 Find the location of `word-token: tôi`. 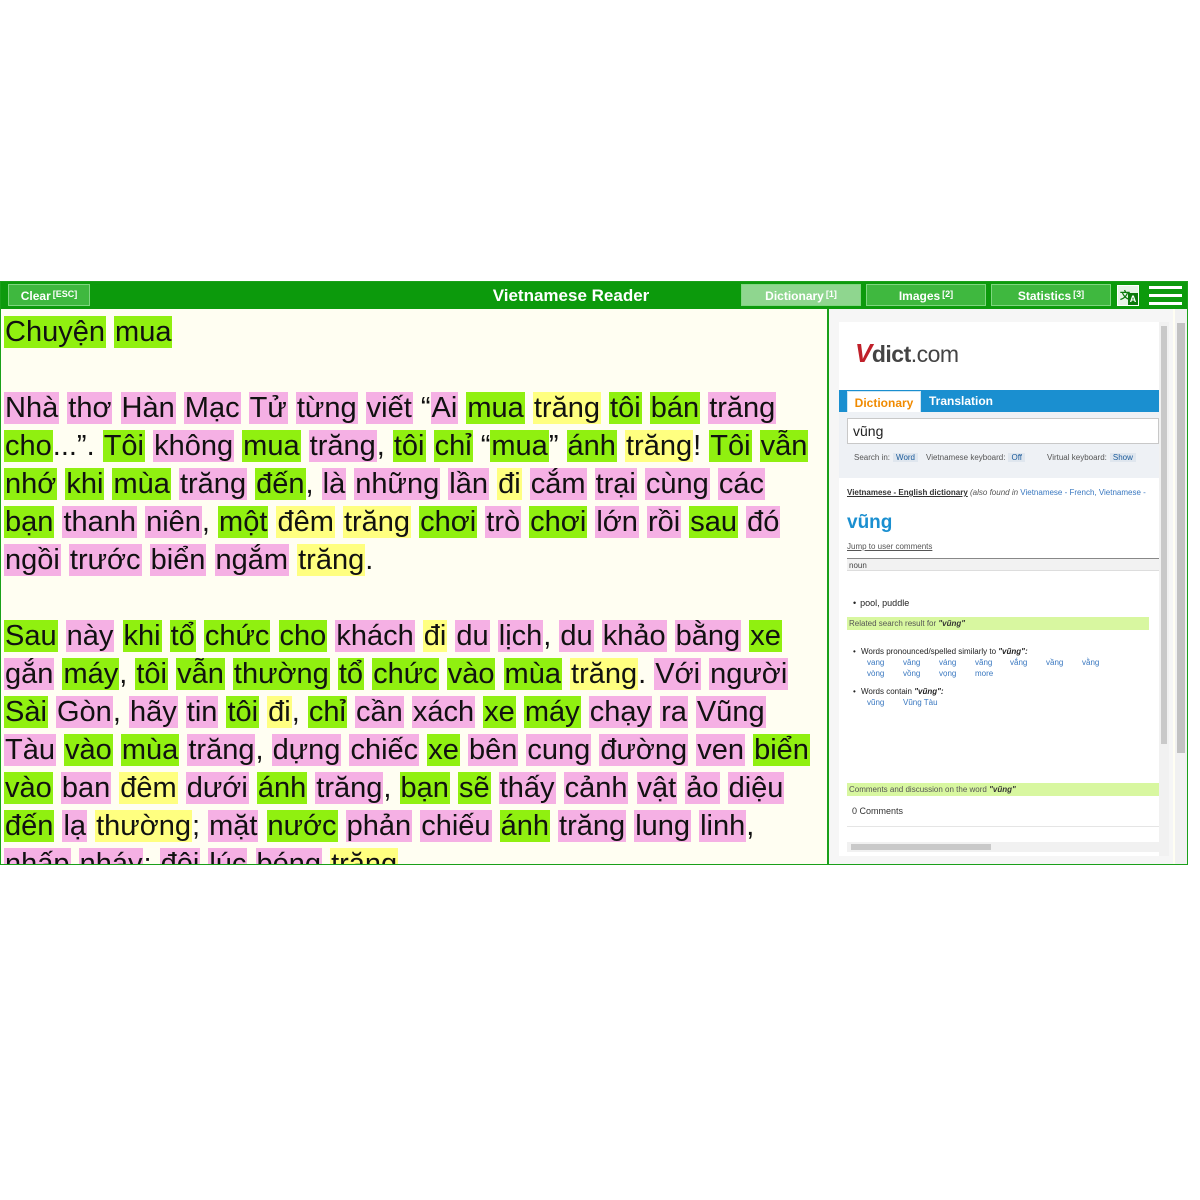

word-token: tôi is located at coordinates (625, 408).